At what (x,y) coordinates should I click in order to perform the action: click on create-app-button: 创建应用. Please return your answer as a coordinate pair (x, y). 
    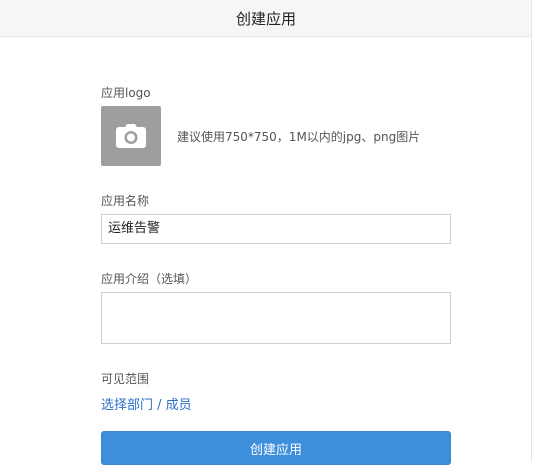
    Looking at the image, I should click on (276, 448).